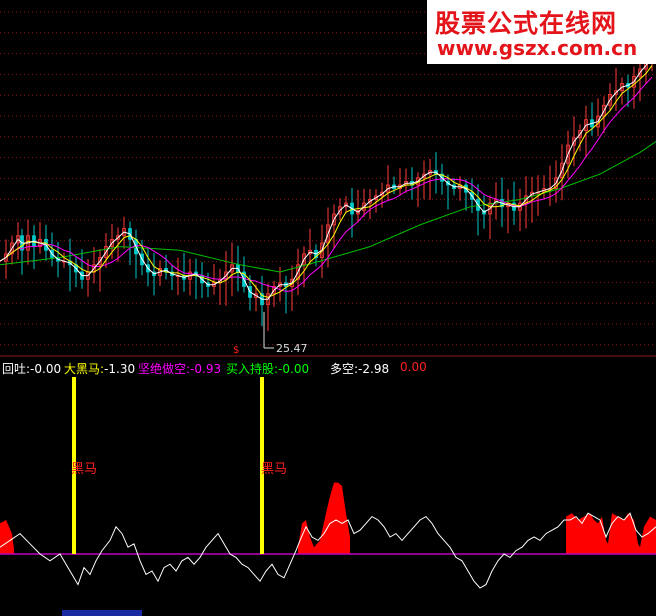 This screenshot has height=616, width=656. I want to click on indicator-duokong: 多空:-2.98, so click(359, 368).